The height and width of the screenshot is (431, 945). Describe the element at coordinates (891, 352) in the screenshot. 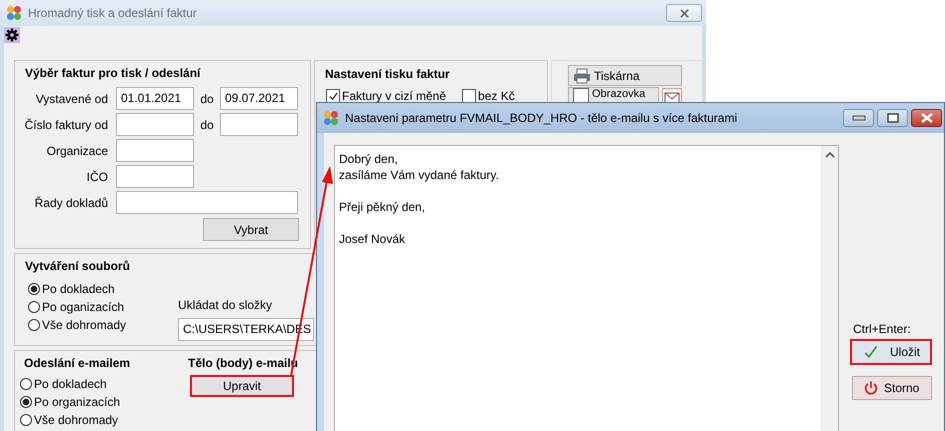

I see `save-button: Uložit` at that location.